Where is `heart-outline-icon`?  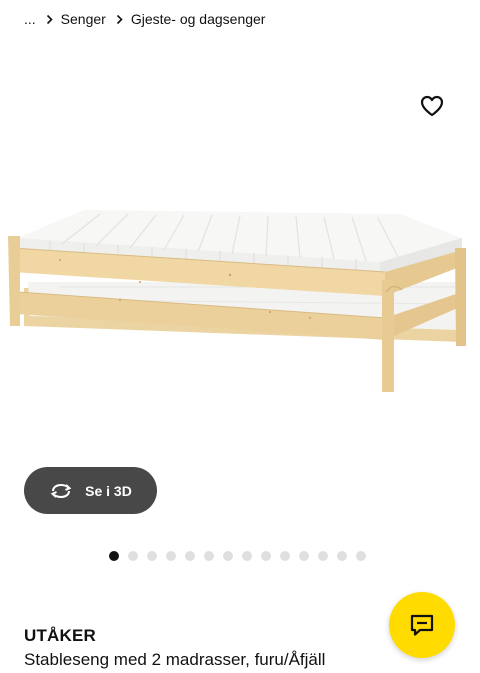
heart-outline-icon is located at coordinates (432, 106).